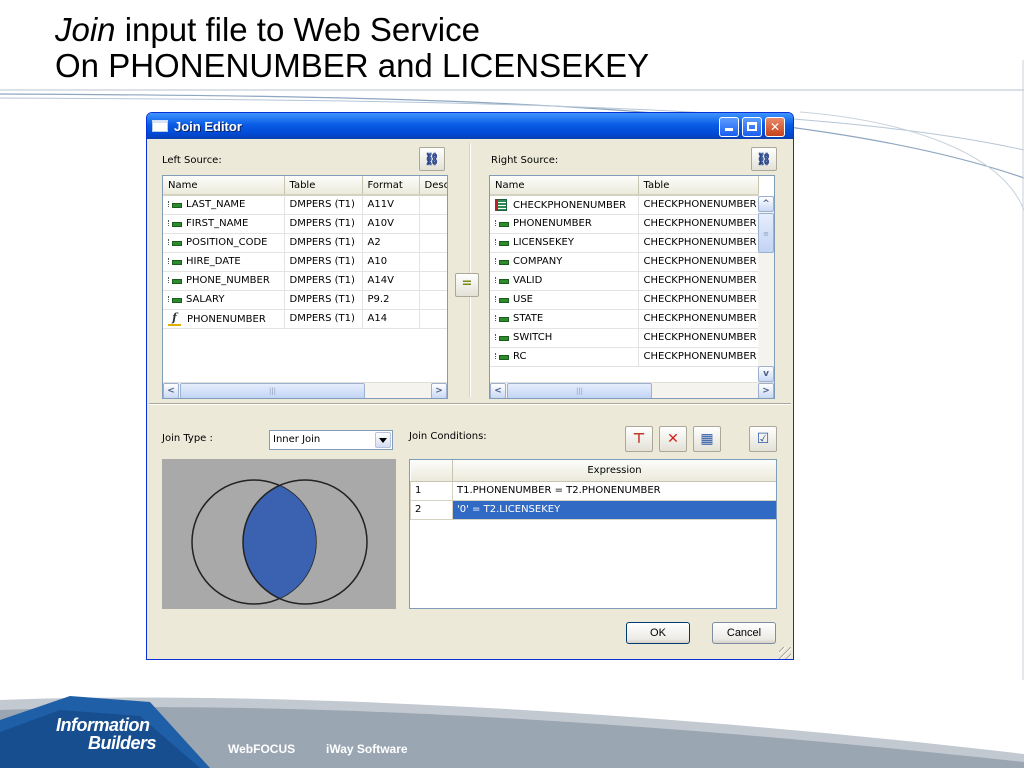 This screenshot has height=768, width=1024. I want to click on table-row: PHONE_NUMBER DMPERS (T1) A14V, so click(305, 281).